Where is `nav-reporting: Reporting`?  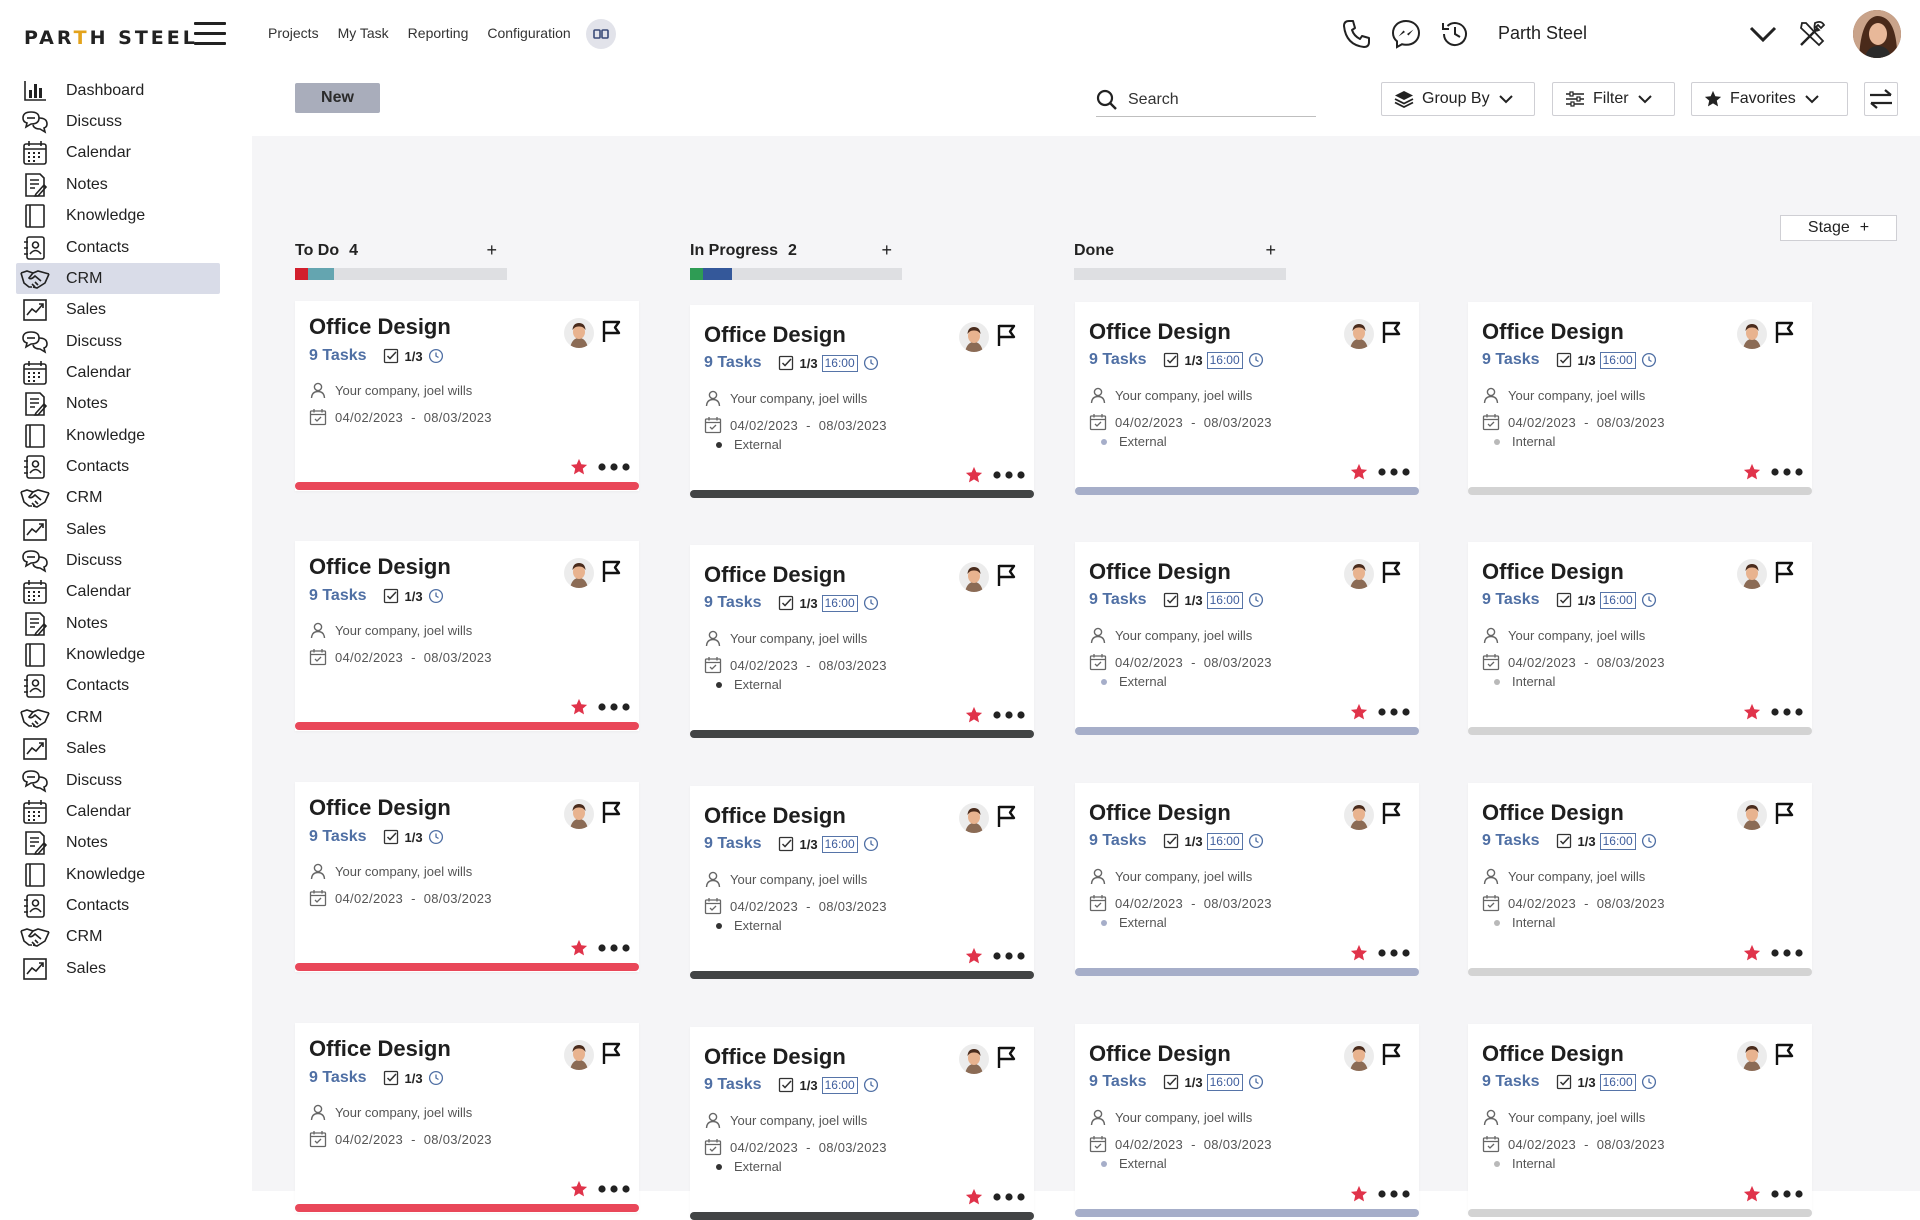
nav-reporting: Reporting is located at coordinates (438, 33).